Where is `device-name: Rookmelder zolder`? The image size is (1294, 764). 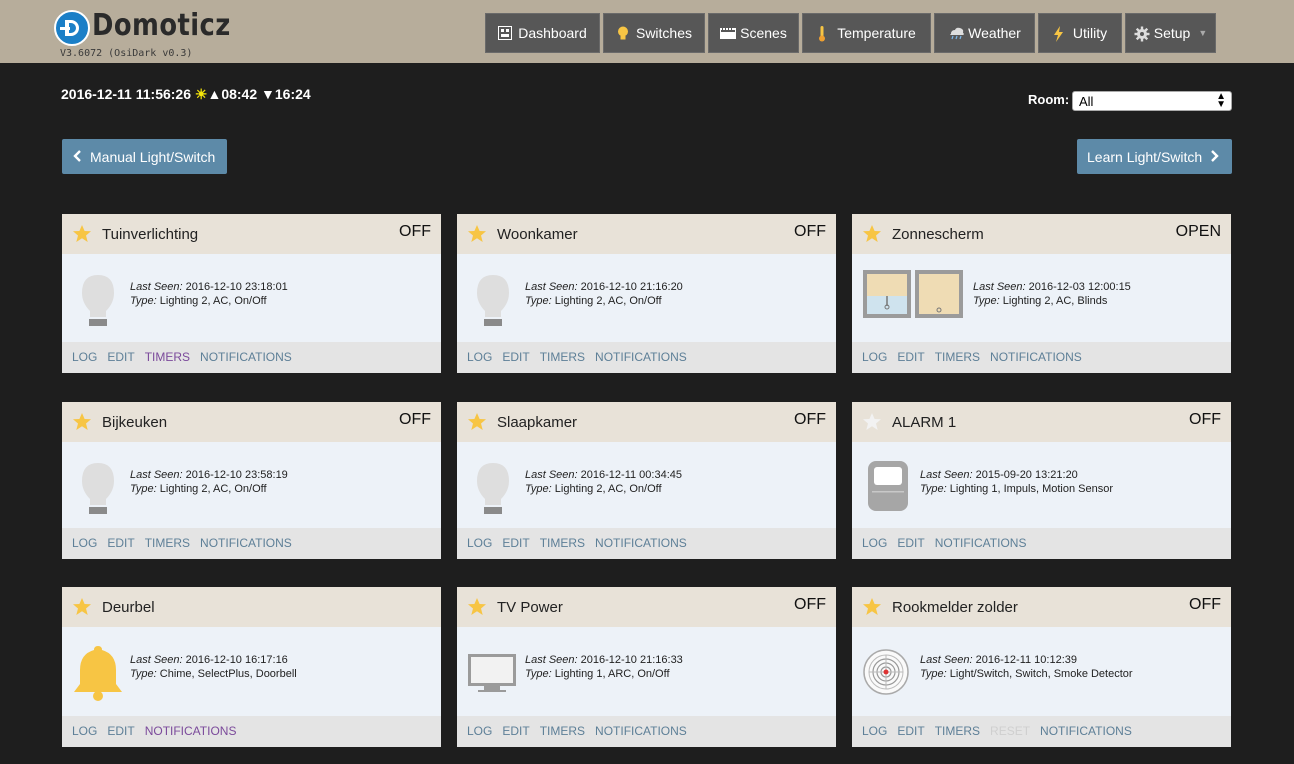
device-name: Rookmelder zolder is located at coordinates (955, 607).